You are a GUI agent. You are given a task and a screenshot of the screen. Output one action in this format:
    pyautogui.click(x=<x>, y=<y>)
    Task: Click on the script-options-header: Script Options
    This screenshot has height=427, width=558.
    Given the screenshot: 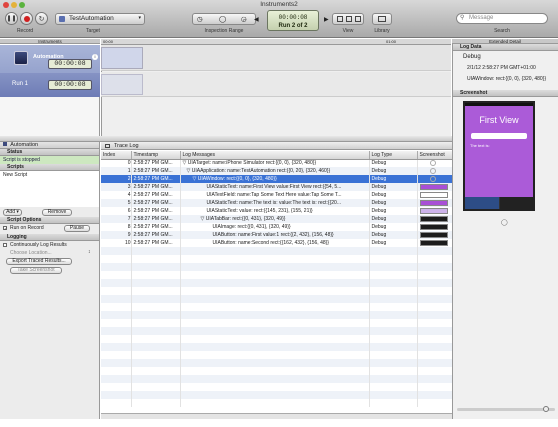 What is the action you would take?
    pyautogui.click(x=49, y=220)
    